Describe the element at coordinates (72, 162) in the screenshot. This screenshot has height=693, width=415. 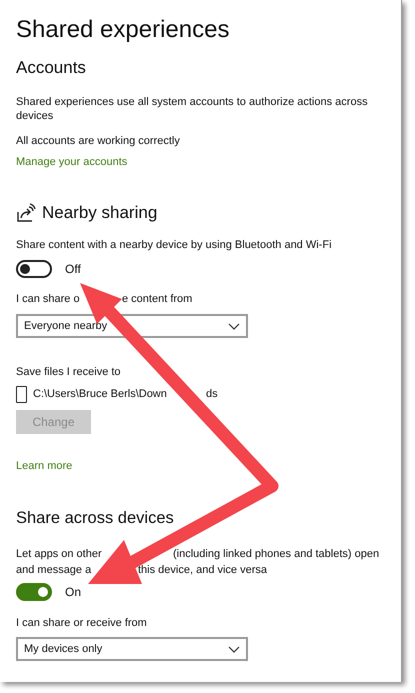
I see `manage-accounts-link: Manage your accounts` at that location.